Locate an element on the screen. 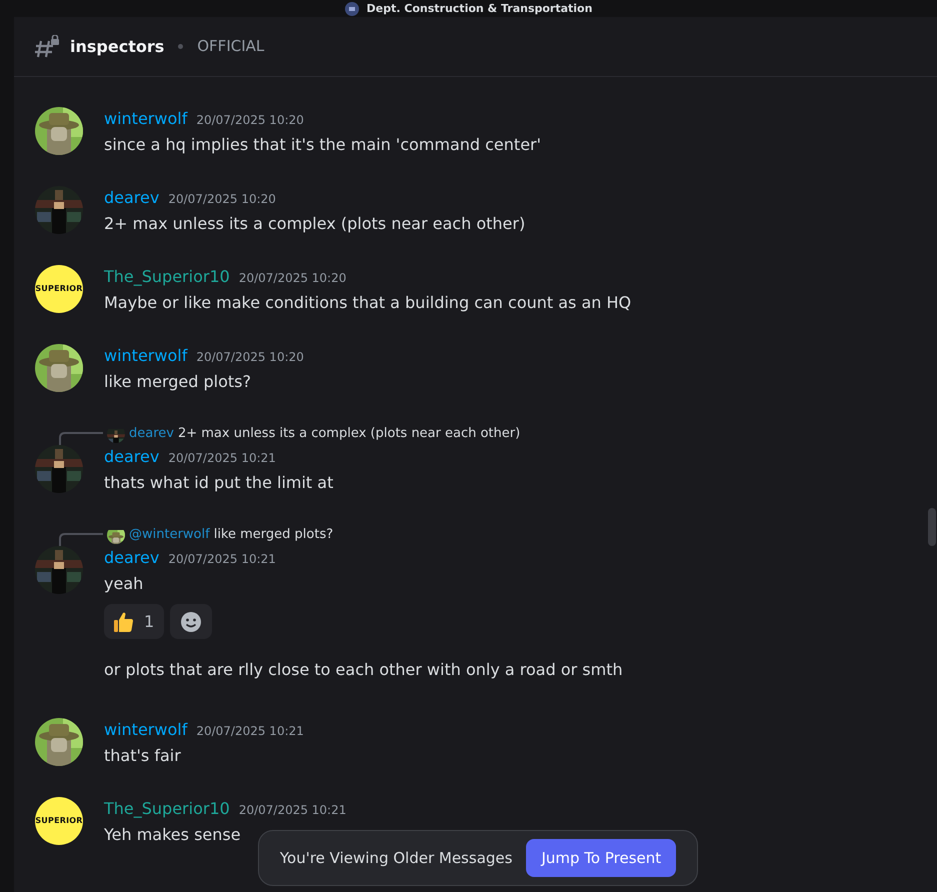 This screenshot has width=937, height=892. jump-to-present-button: Jump To Present is located at coordinates (601, 858).